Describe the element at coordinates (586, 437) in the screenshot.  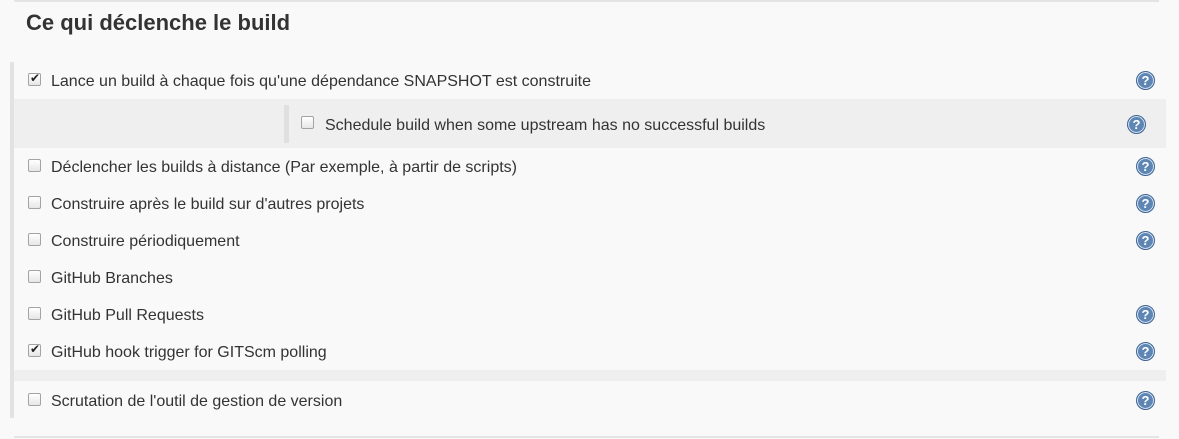
I see `bottom-divider` at that location.